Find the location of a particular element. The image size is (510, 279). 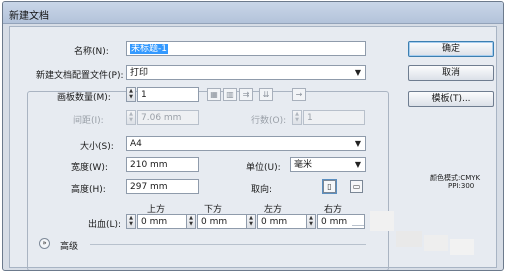

artboards-count-input: 1 is located at coordinates (168, 94).